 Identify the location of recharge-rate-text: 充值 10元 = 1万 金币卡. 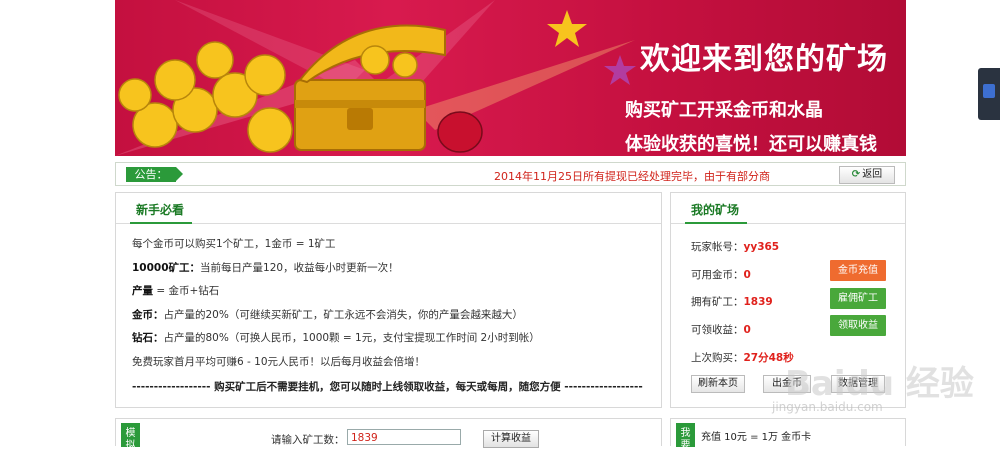
(756, 435).